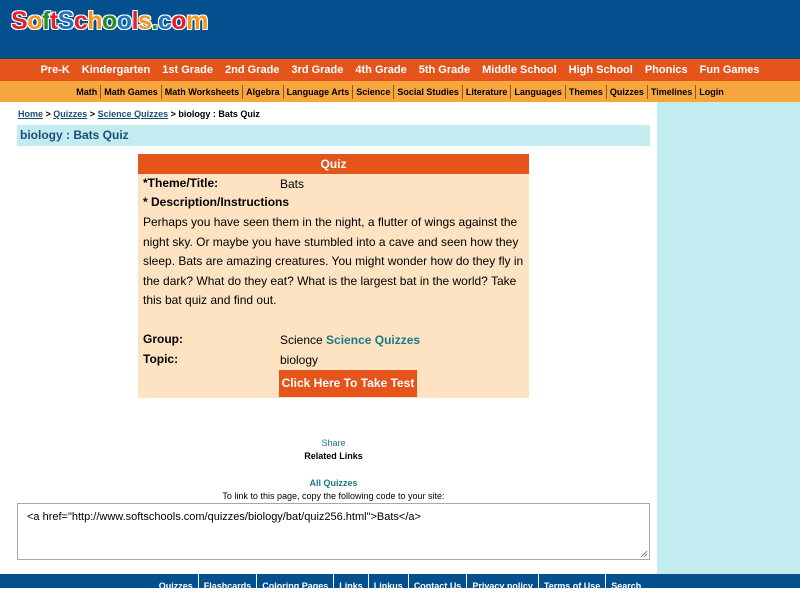 The image size is (800, 598). What do you see at coordinates (571, 586) in the screenshot?
I see `footer-link-terms-of-use: Terms of Use` at bounding box center [571, 586].